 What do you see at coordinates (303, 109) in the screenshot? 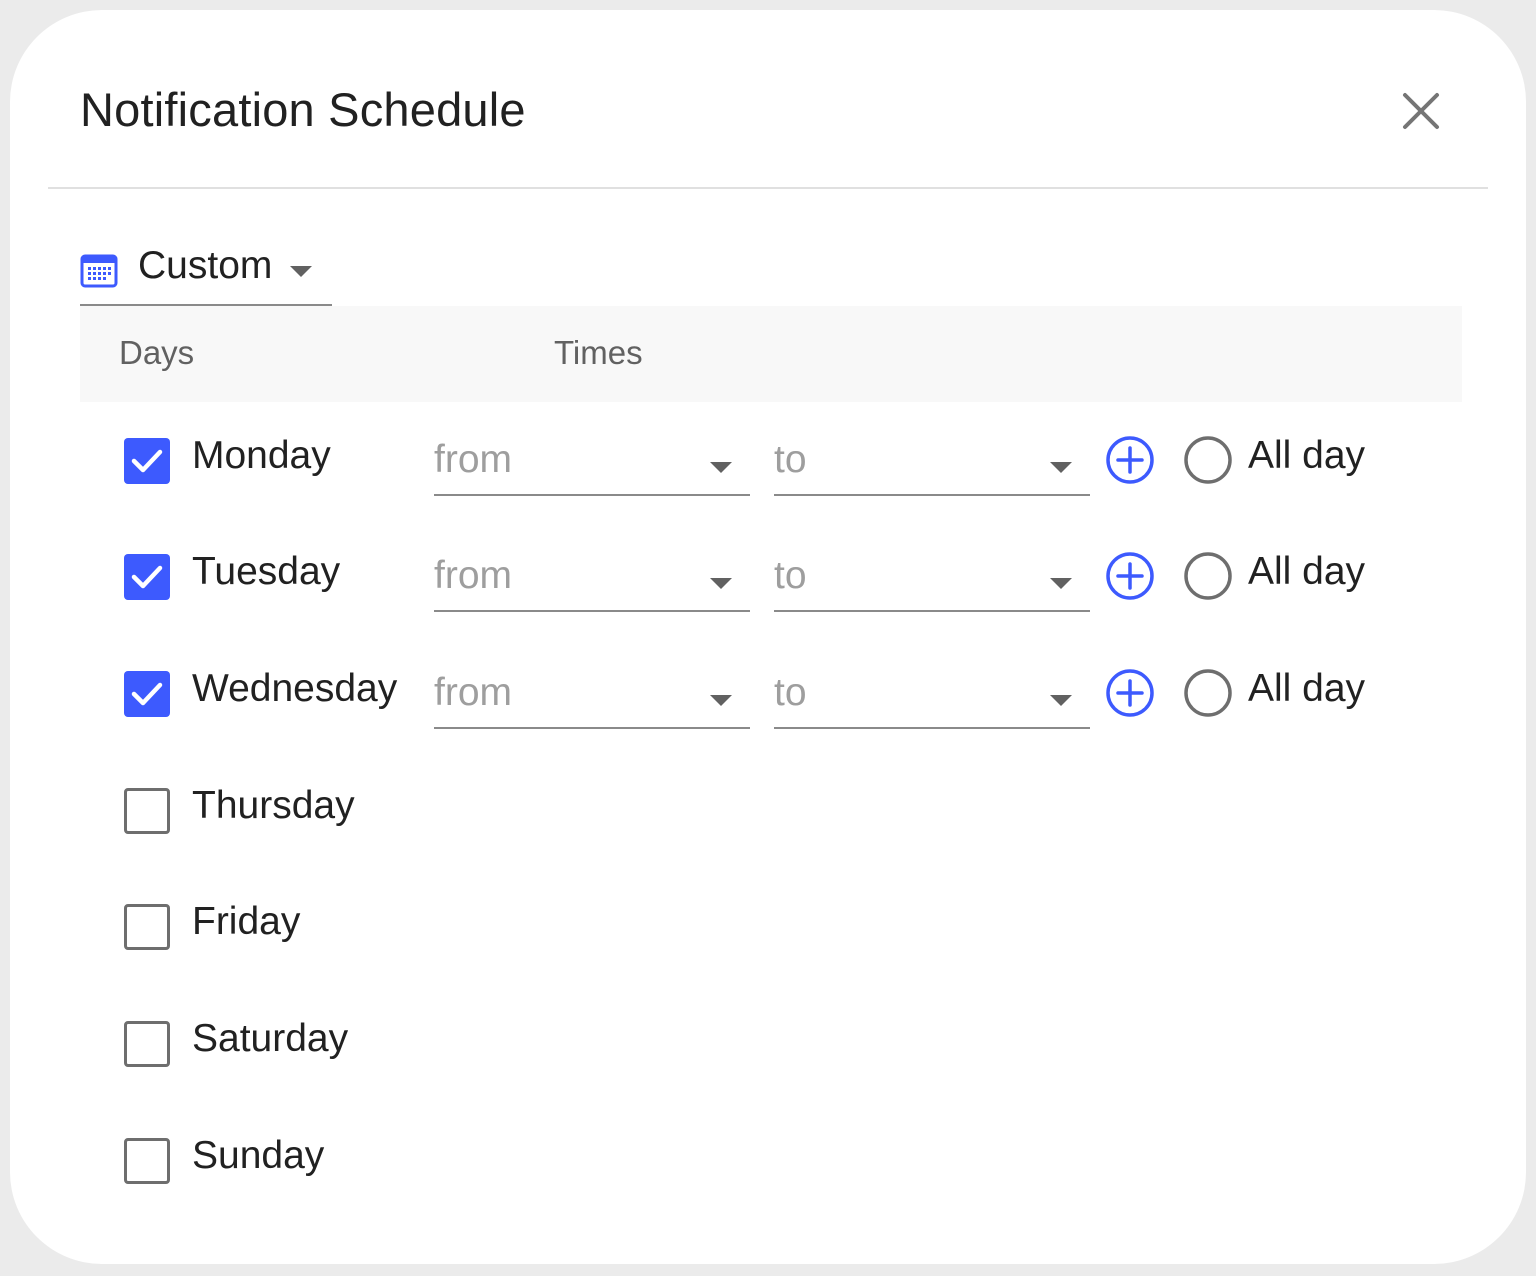
I see `dialog-title: Notification Schedule` at bounding box center [303, 109].